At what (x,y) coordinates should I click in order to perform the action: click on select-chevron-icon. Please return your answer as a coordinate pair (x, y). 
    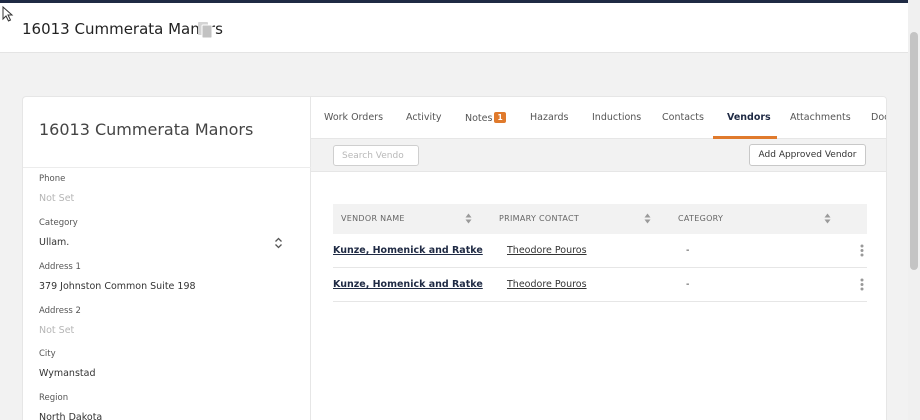
    Looking at the image, I should click on (278, 243).